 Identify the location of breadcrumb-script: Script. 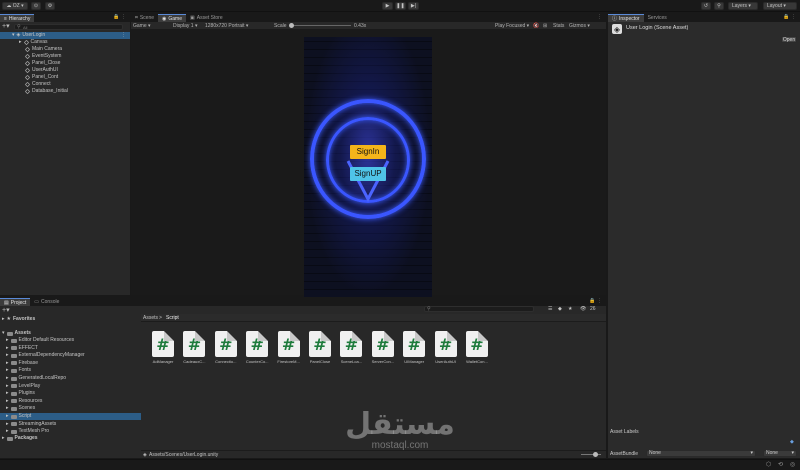
(172, 318).